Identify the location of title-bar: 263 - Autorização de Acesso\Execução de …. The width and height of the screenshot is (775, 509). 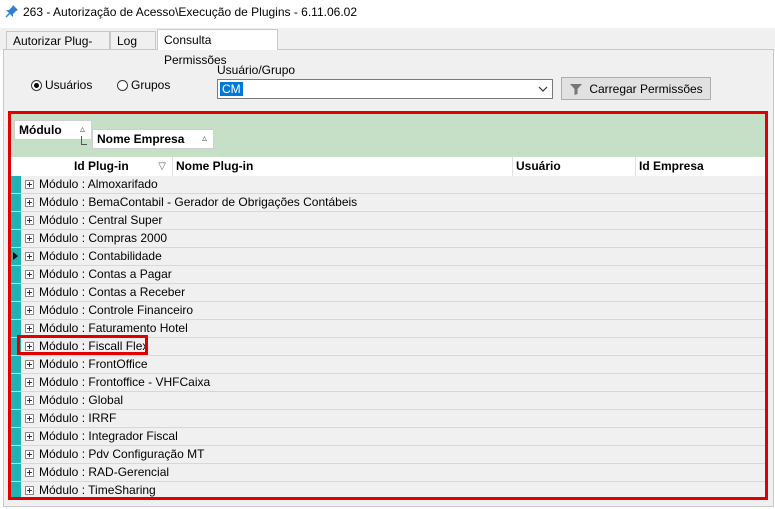
(387, 12).